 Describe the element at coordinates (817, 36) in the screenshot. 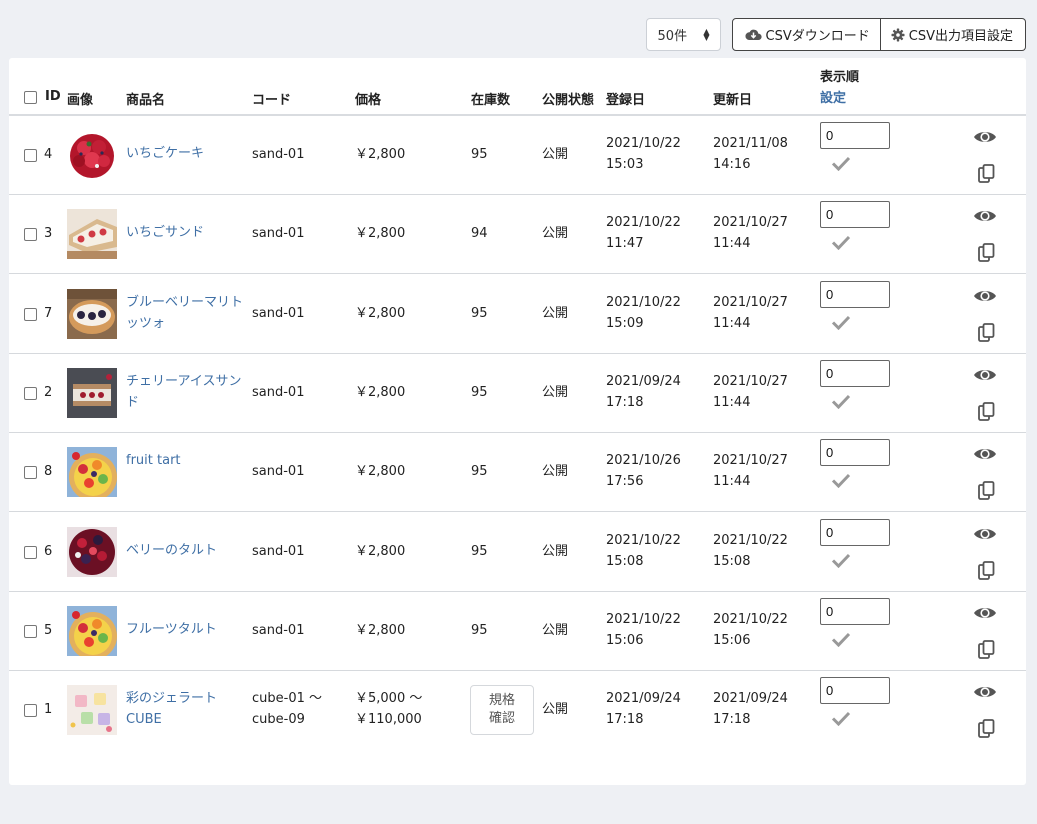

I see `csv-download-label: CSVダウンロード` at that location.